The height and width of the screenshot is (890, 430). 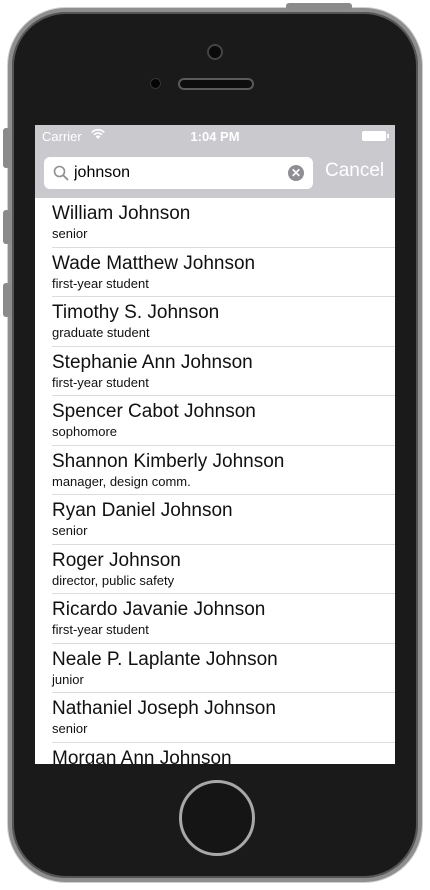 What do you see at coordinates (215, 52) in the screenshot?
I see `front-camera` at bounding box center [215, 52].